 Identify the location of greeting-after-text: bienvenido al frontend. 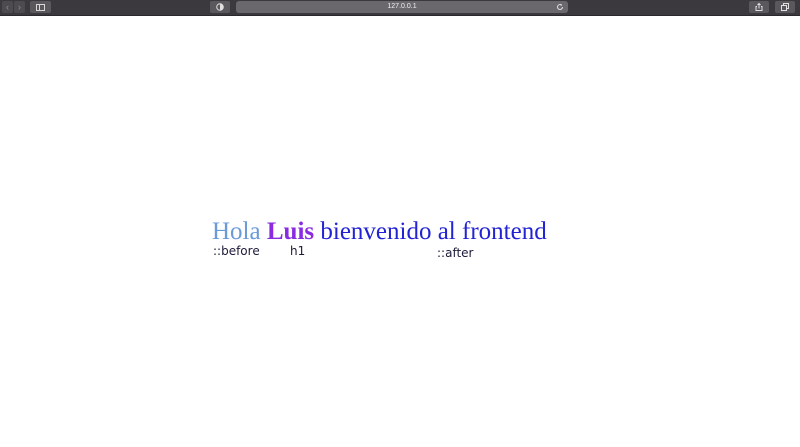
(433, 231).